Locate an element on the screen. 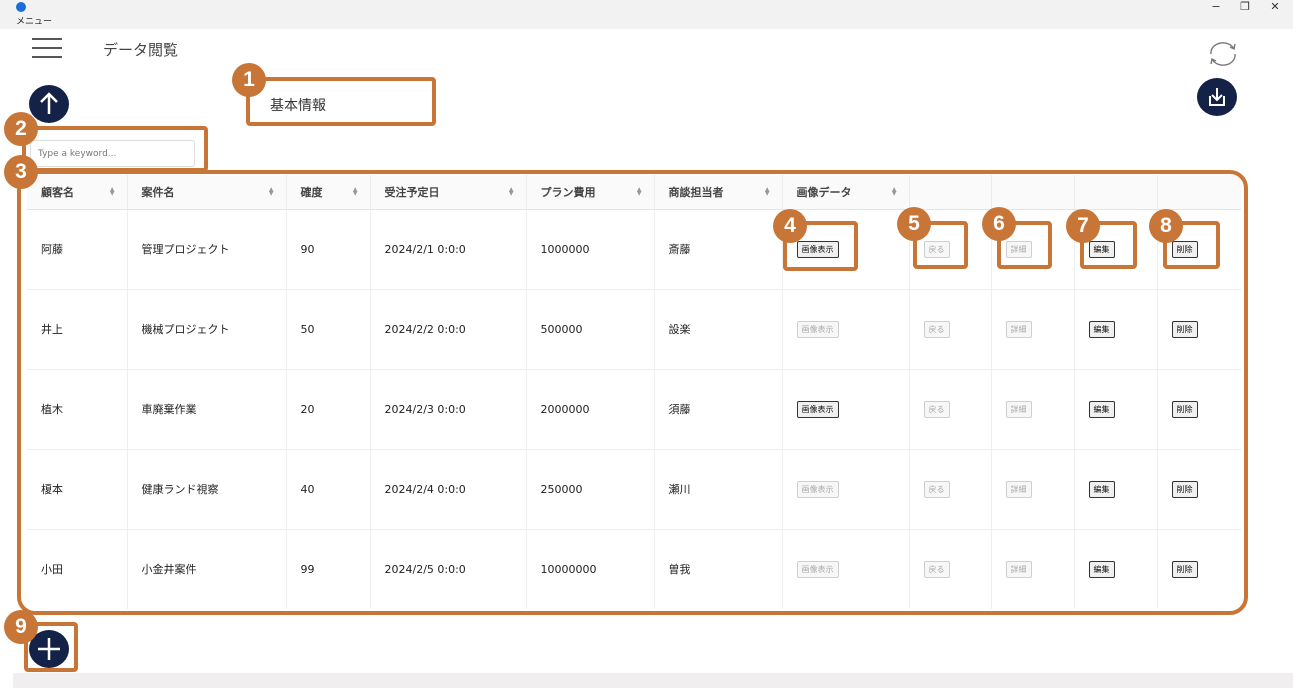  callout-badge-4: 4 is located at coordinates (790, 226).